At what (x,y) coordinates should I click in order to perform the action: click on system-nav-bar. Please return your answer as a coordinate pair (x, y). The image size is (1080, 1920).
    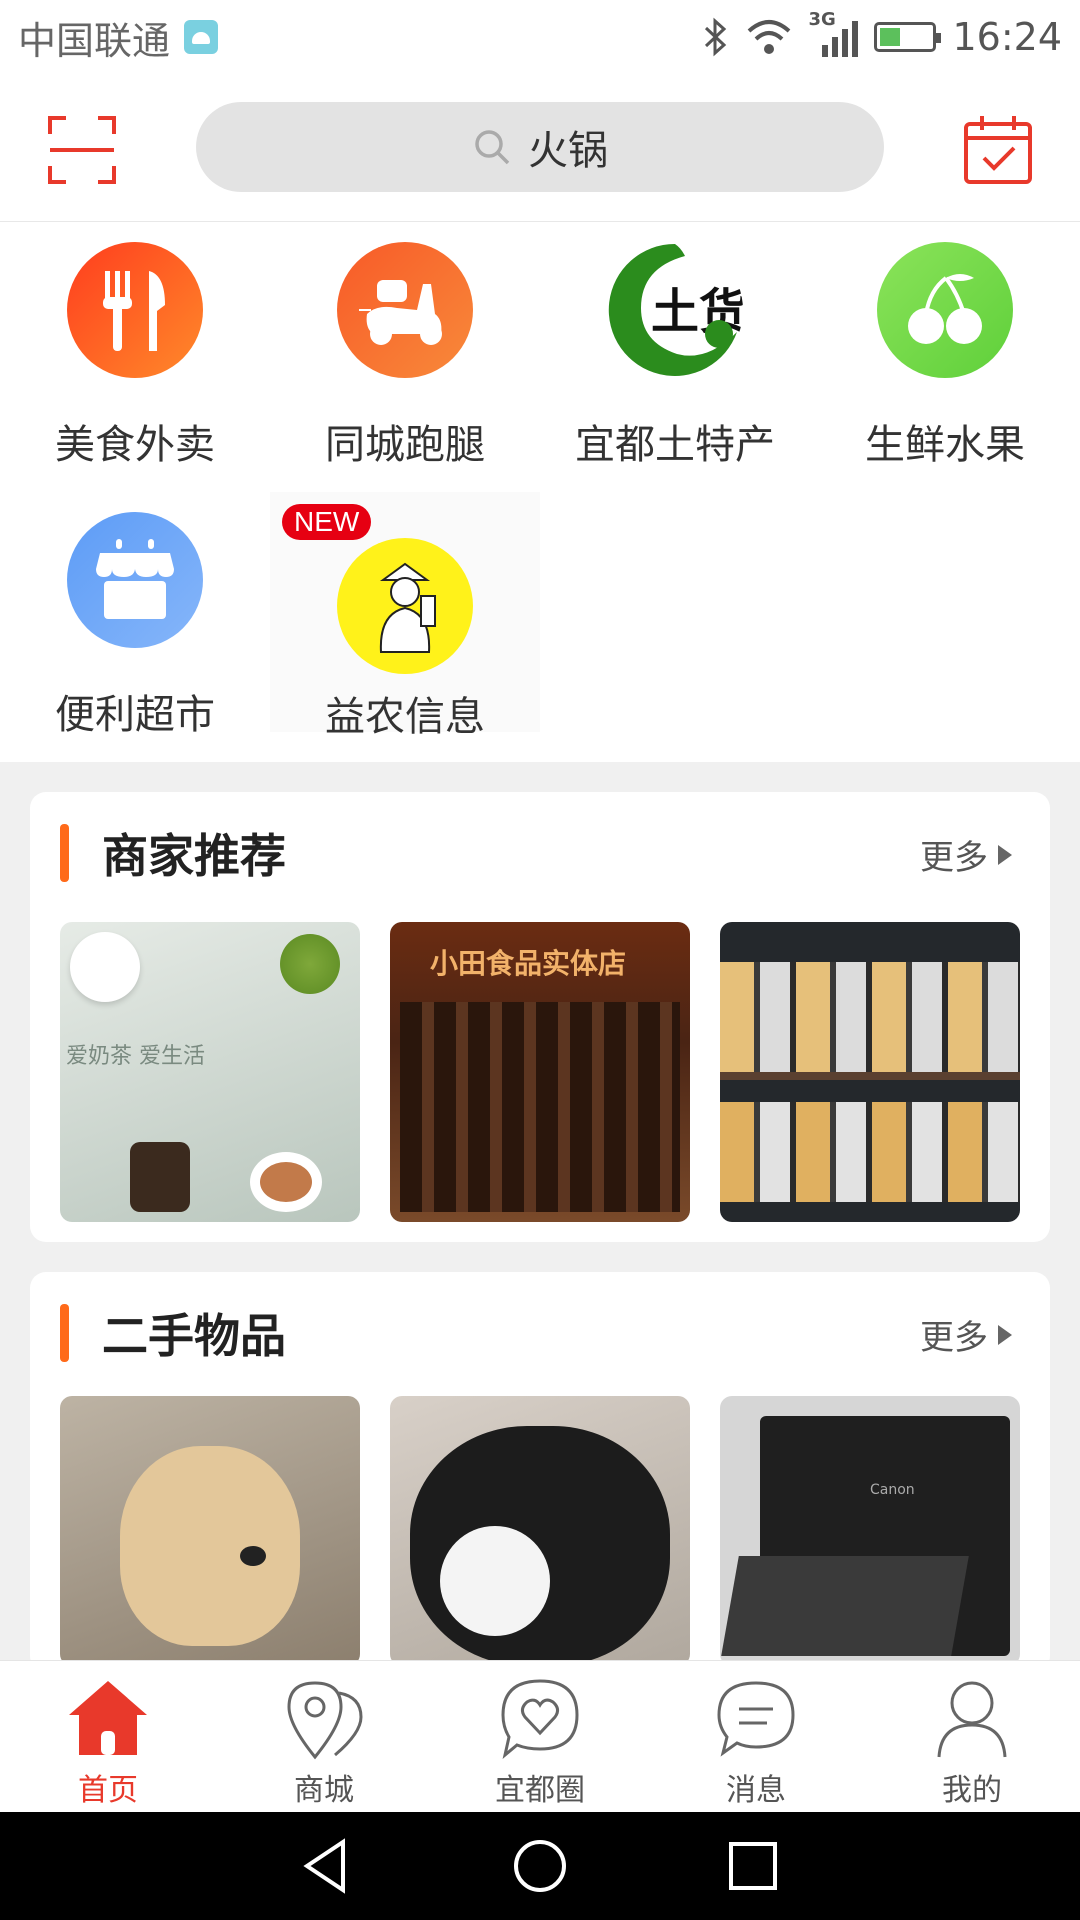
    Looking at the image, I should click on (540, 1866).